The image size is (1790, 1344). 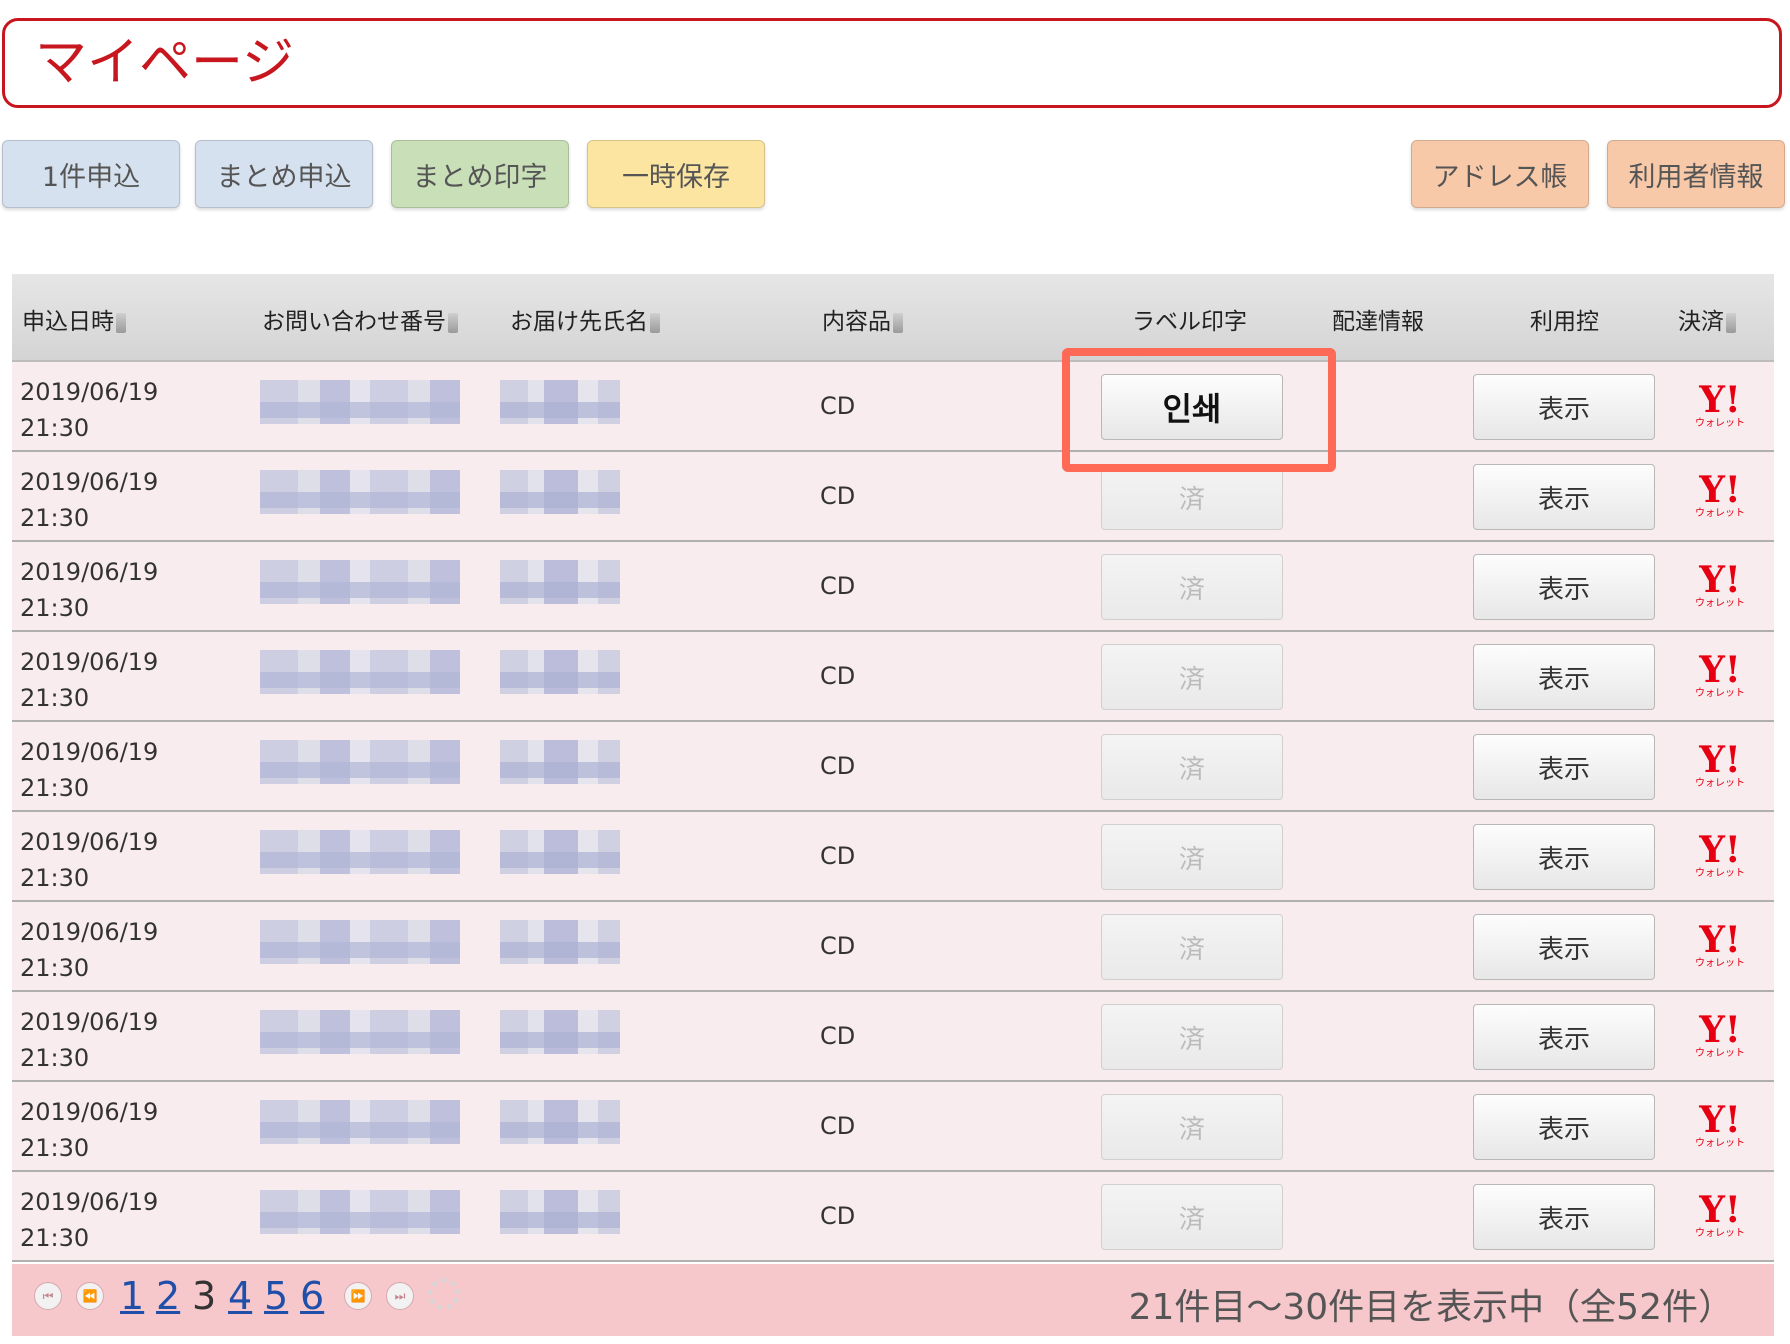 I want to click on next-page-icon: ⏩, so click(x=358, y=1296).